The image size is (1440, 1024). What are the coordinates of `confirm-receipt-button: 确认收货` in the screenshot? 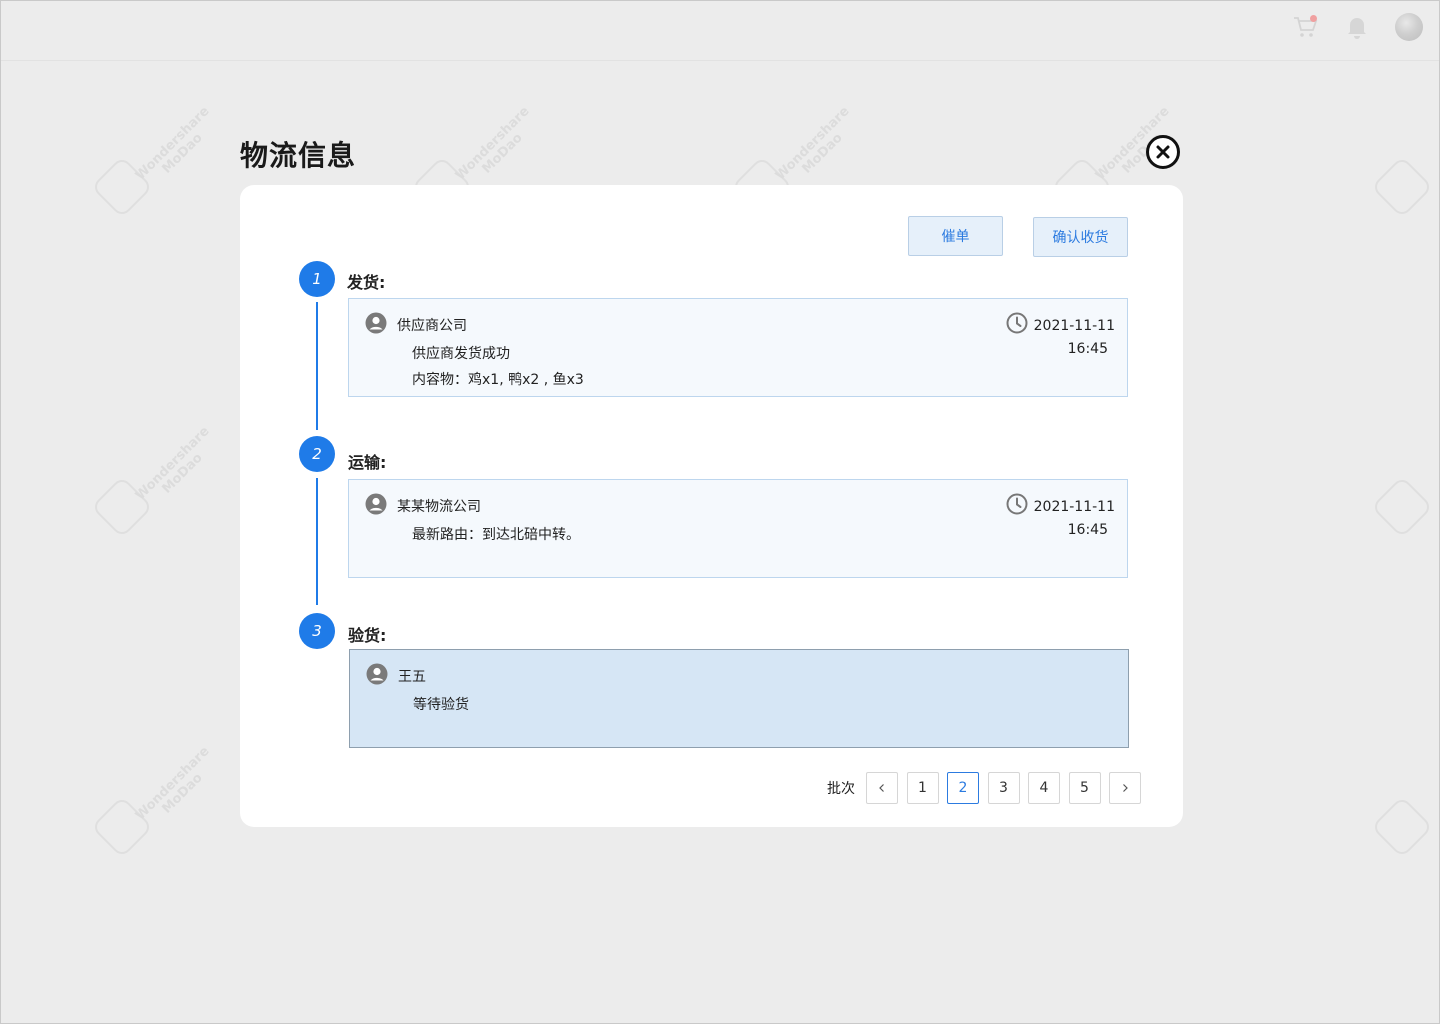 It's located at (1080, 237).